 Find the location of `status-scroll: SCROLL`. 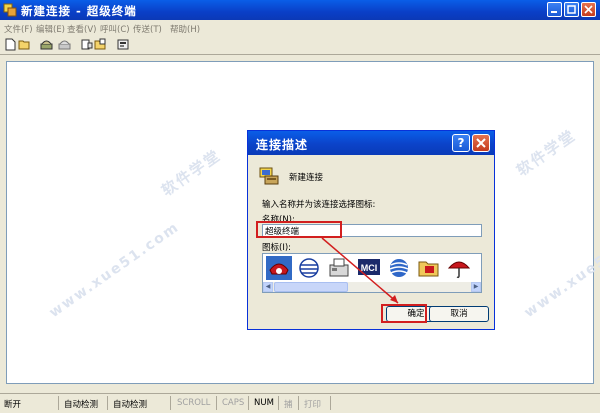

status-scroll: SCROLL is located at coordinates (194, 403).